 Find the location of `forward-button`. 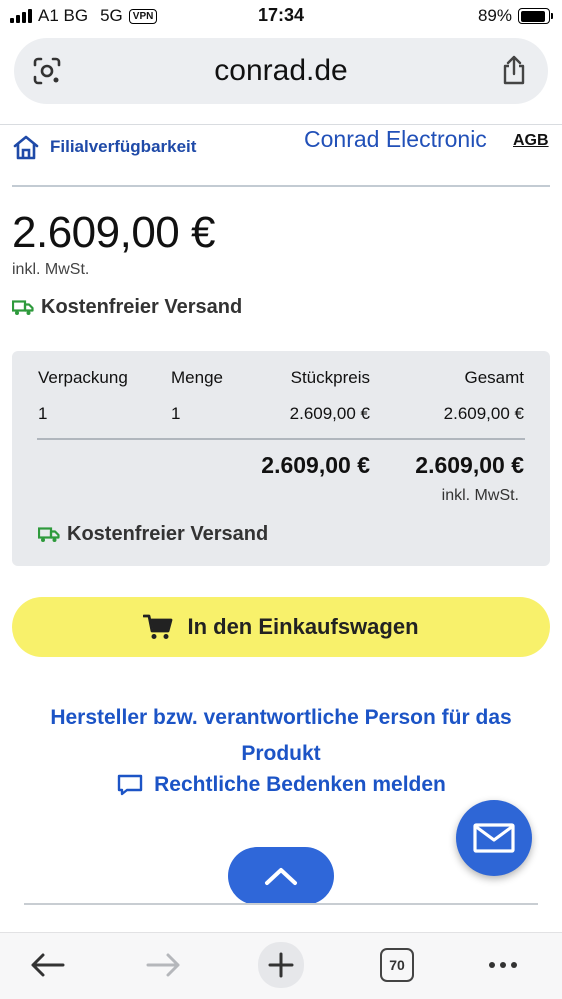

forward-button is located at coordinates (164, 965).